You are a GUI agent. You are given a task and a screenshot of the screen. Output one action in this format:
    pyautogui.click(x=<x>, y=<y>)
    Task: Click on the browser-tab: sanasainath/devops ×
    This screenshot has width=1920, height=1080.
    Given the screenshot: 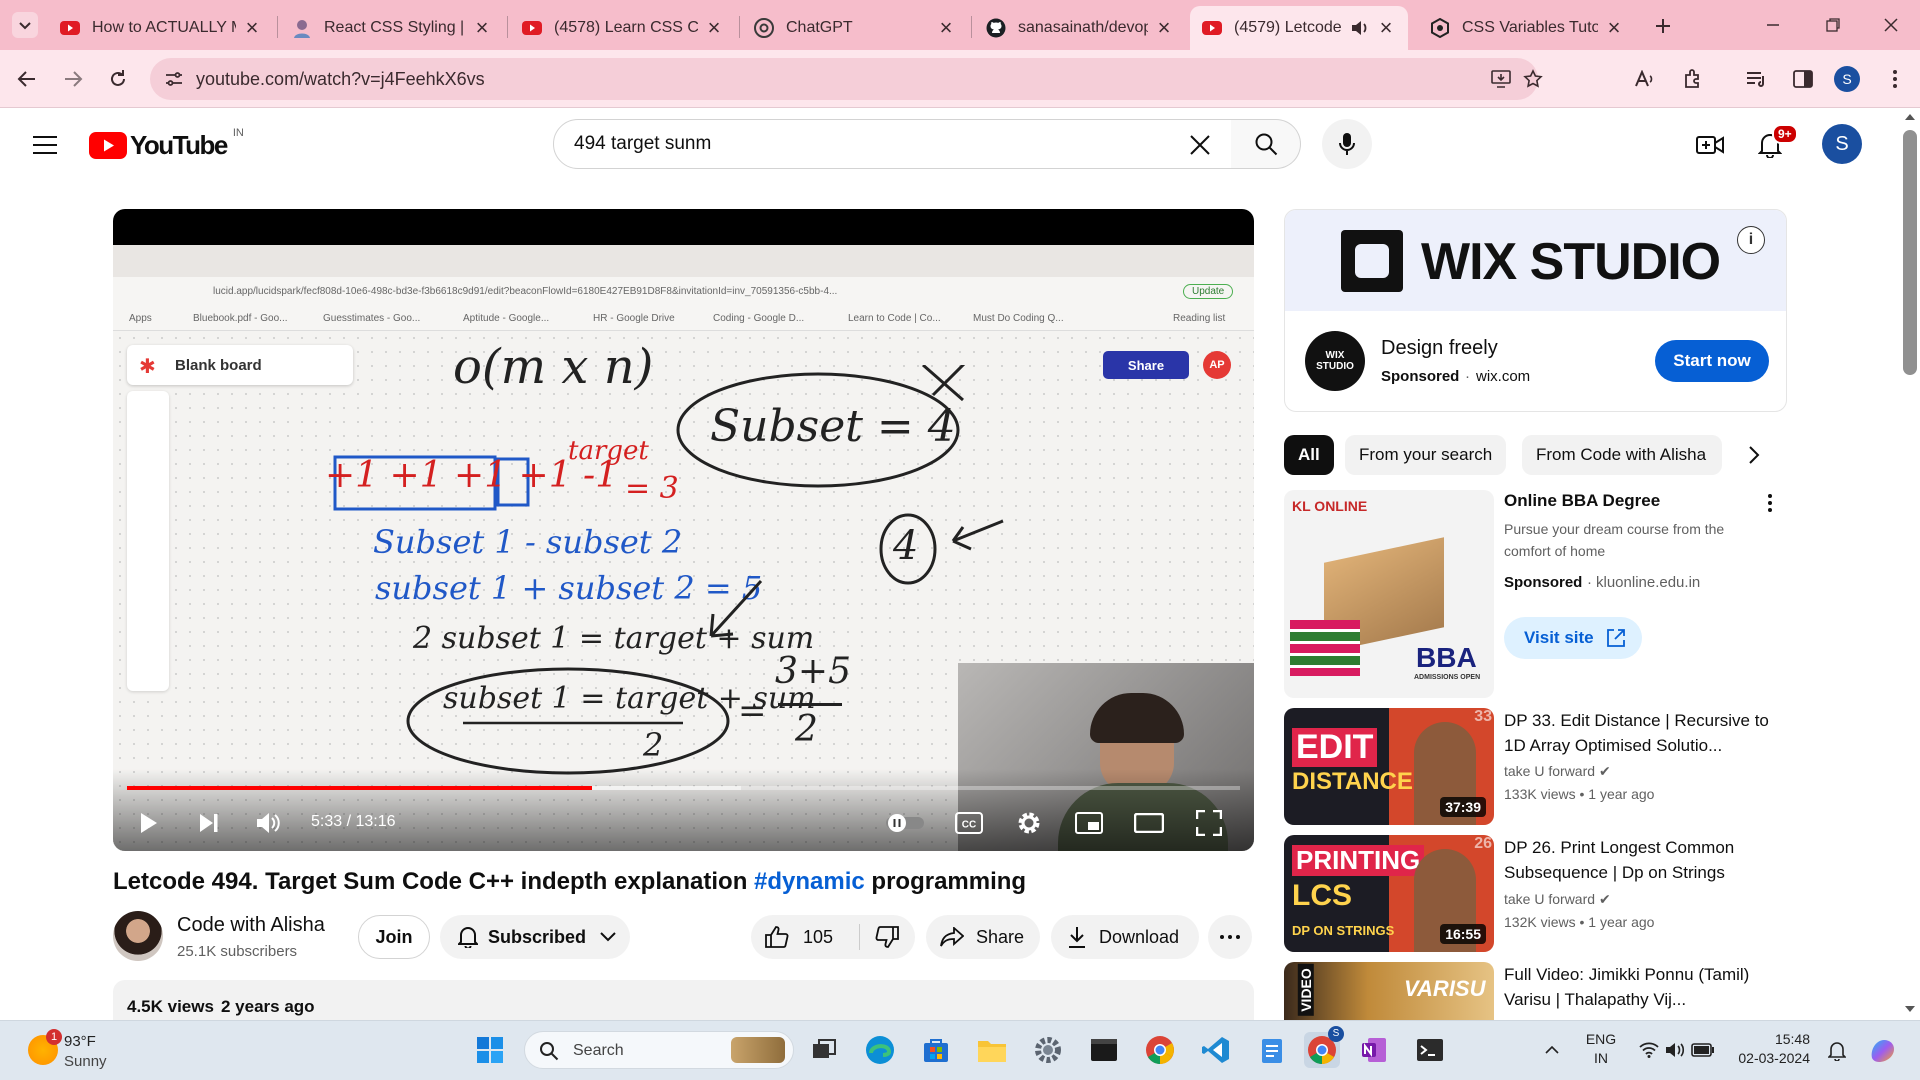 What is the action you would take?
    pyautogui.click(x=1080, y=28)
    